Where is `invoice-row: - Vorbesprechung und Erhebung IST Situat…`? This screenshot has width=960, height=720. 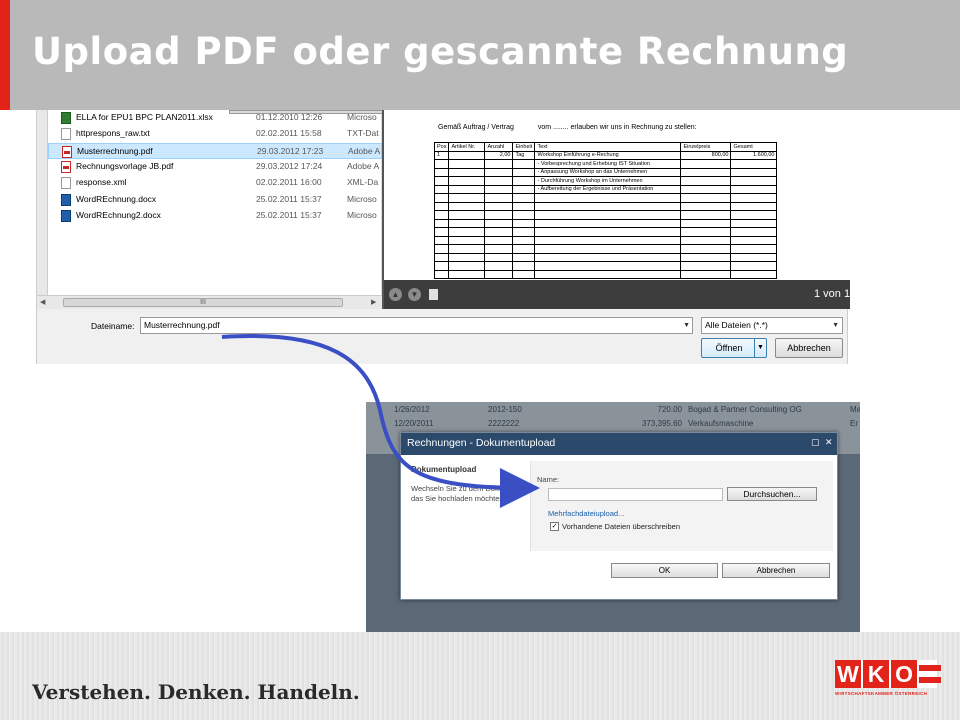 invoice-row: - Vorbesprechung und Erhebung IST Situat… is located at coordinates (605, 164).